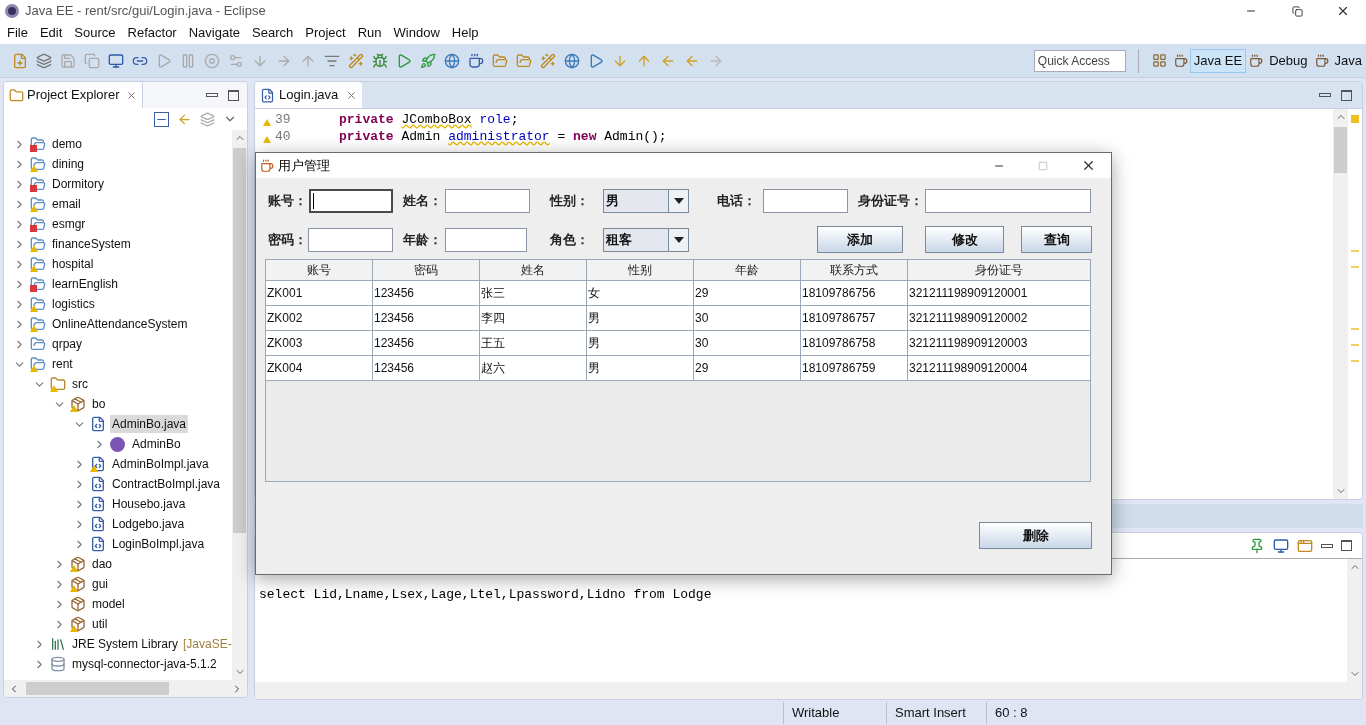  What do you see at coordinates (646, 201) in the screenshot?
I see `combo-box: 男` at bounding box center [646, 201].